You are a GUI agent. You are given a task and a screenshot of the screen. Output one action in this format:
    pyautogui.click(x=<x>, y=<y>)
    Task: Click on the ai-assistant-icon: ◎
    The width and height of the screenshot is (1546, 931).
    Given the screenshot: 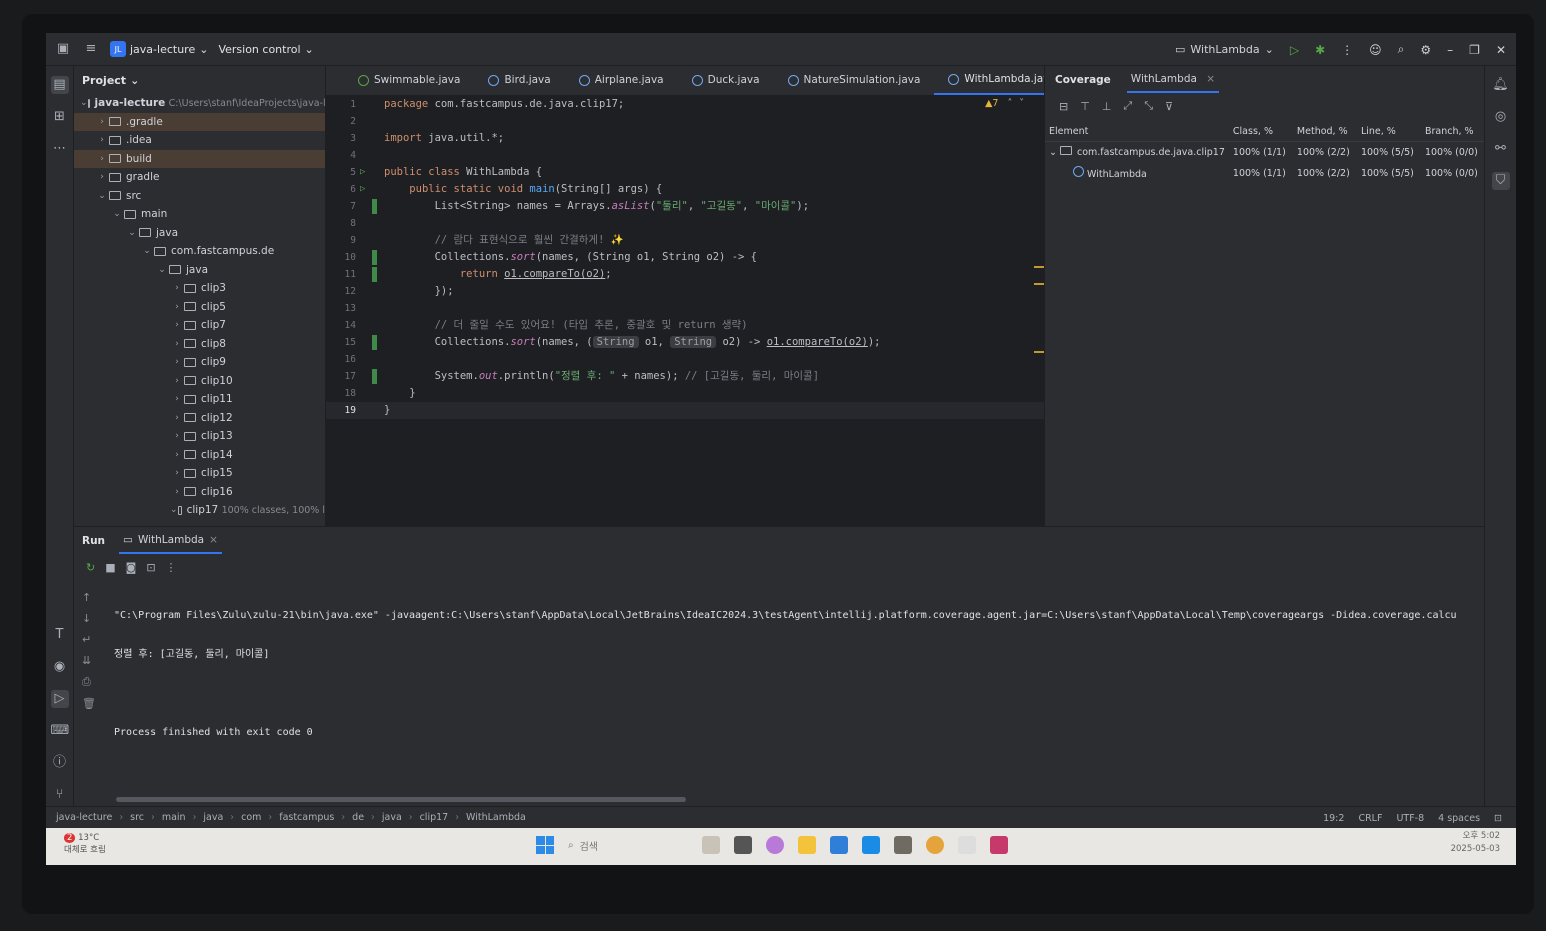 What is the action you would take?
    pyautogui.click(x=1501, y=117)
    